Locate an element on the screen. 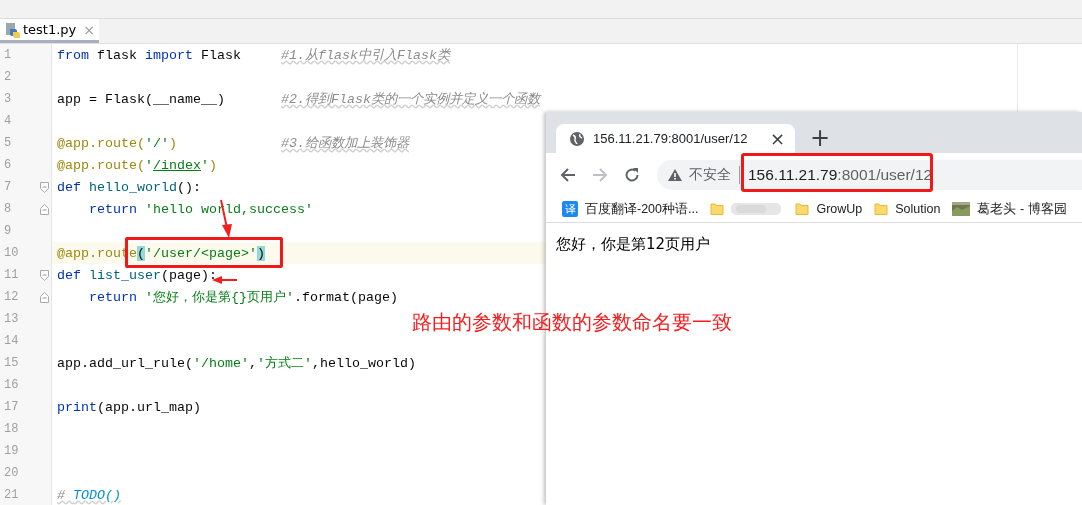 The width and height of the screenshot is (1082, 505). code-line: app = Flask(__name__) #2.得到Flask类的一个实例并定义一个函数 is located at coordinates (298, 99).